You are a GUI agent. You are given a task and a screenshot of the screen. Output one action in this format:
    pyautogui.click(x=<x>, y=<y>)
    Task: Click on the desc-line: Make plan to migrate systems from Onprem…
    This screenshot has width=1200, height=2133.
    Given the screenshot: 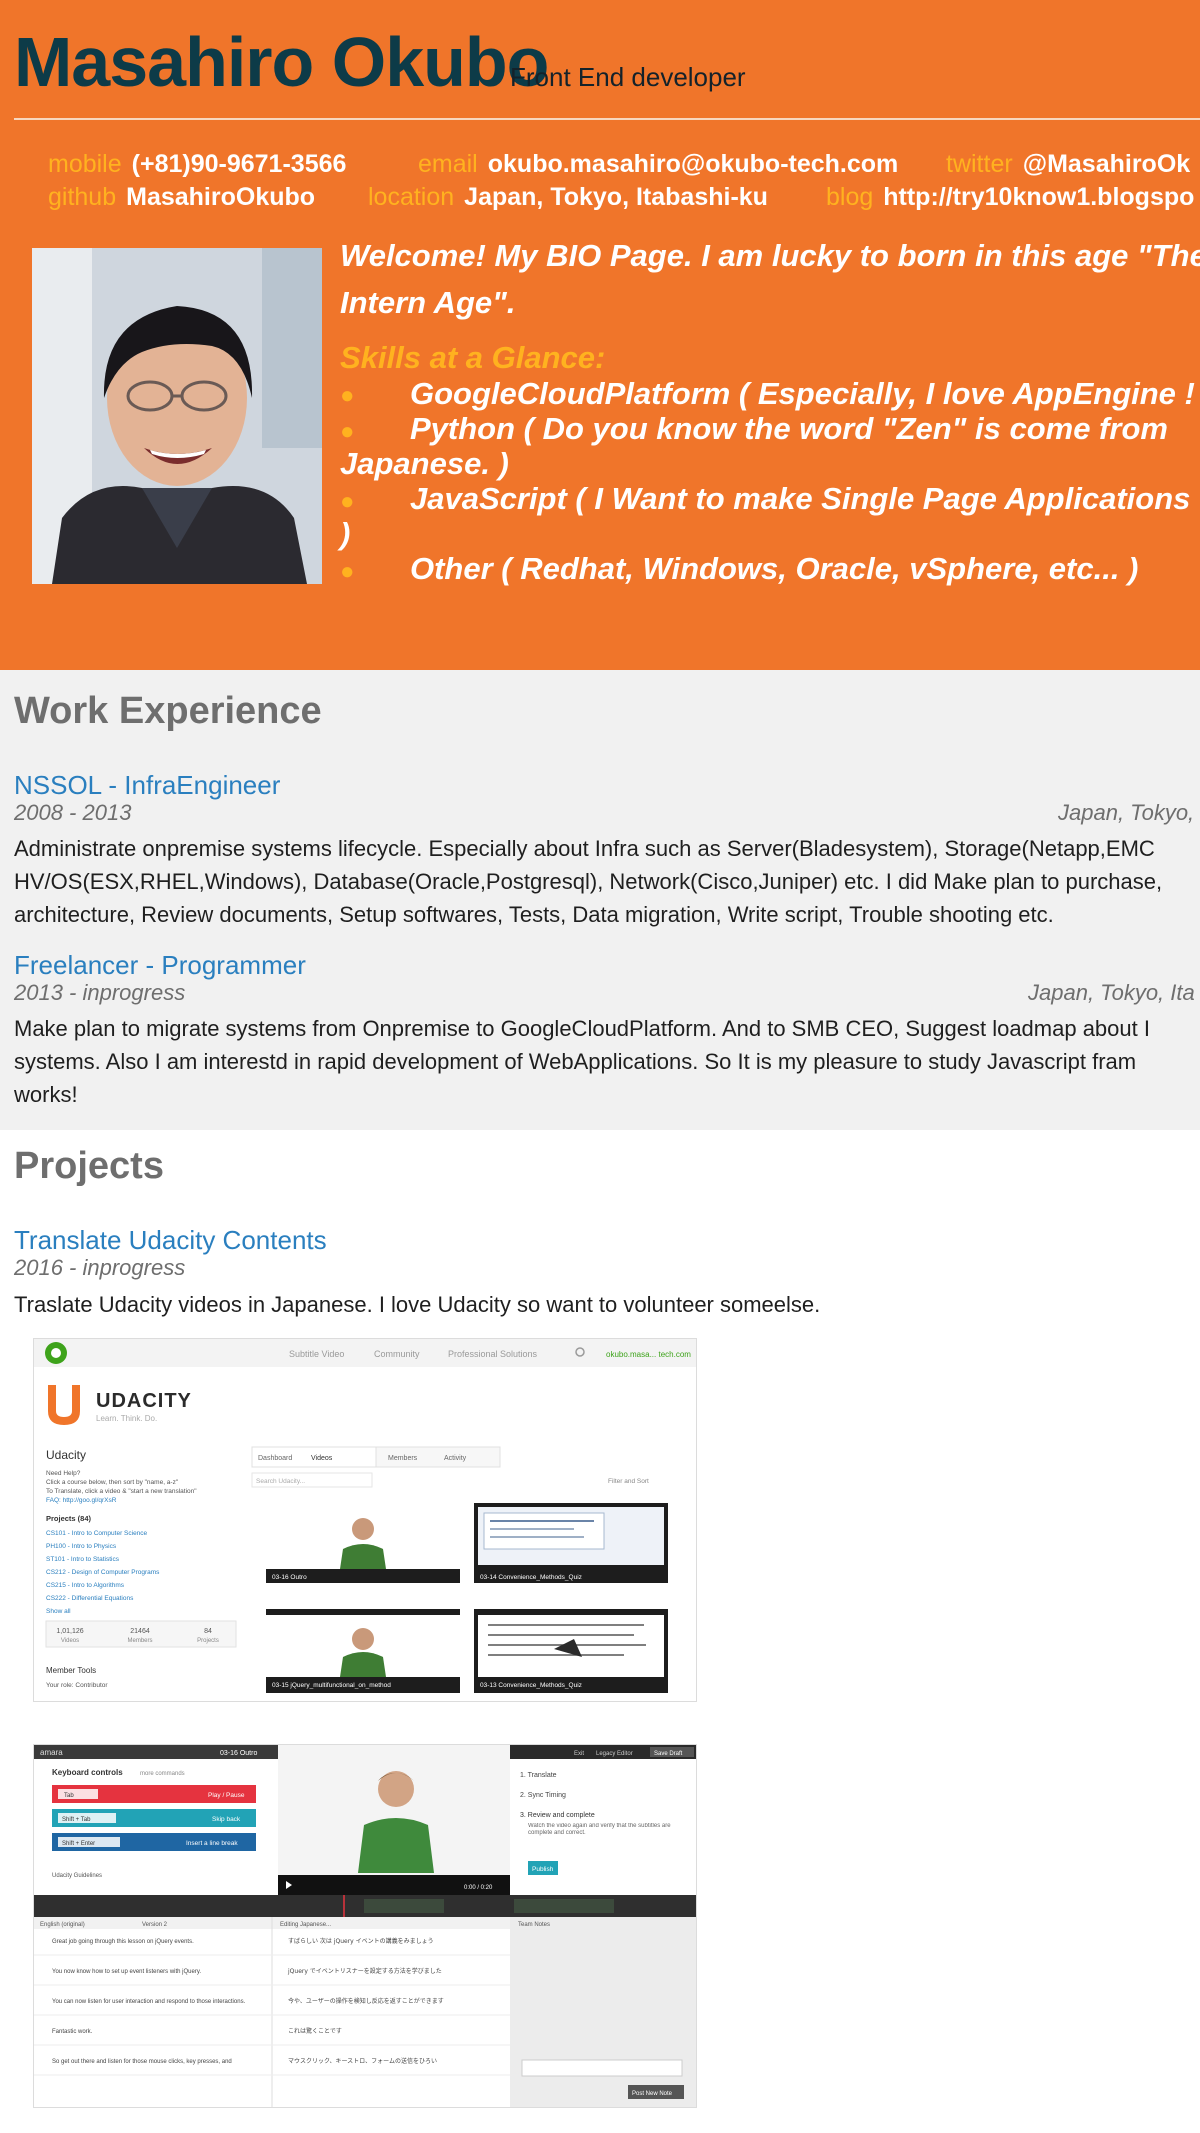 What is the action you would take?
    pyautogui.click(x=582, y=1028)
    